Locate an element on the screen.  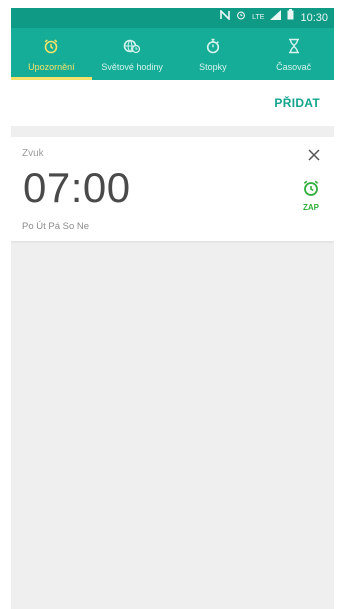
tab-alarms: Upozornění is located at coordinates (51, 54).